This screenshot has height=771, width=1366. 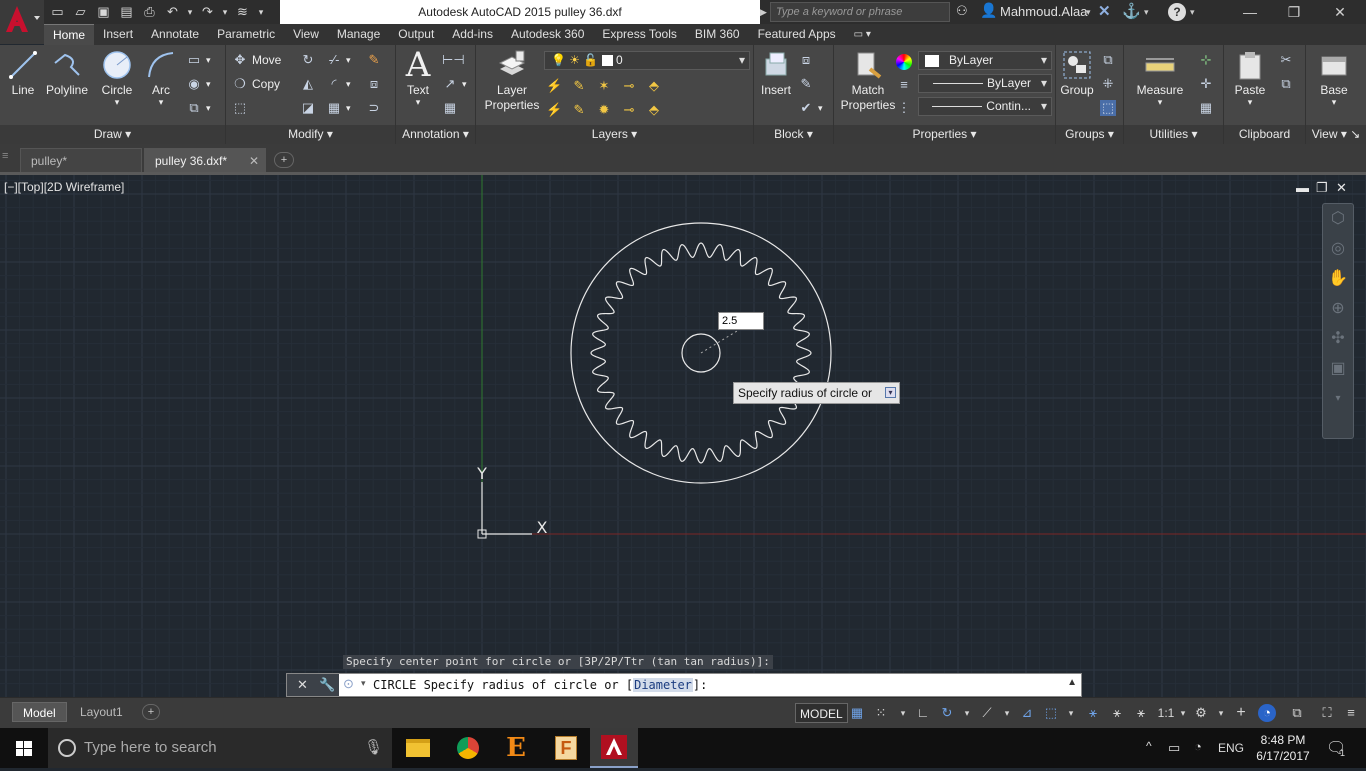 What do you see at coordinates (868, 81) in the screenshot?
I see `match-properties-button: Match Properties` at bounding box center [868, 81].